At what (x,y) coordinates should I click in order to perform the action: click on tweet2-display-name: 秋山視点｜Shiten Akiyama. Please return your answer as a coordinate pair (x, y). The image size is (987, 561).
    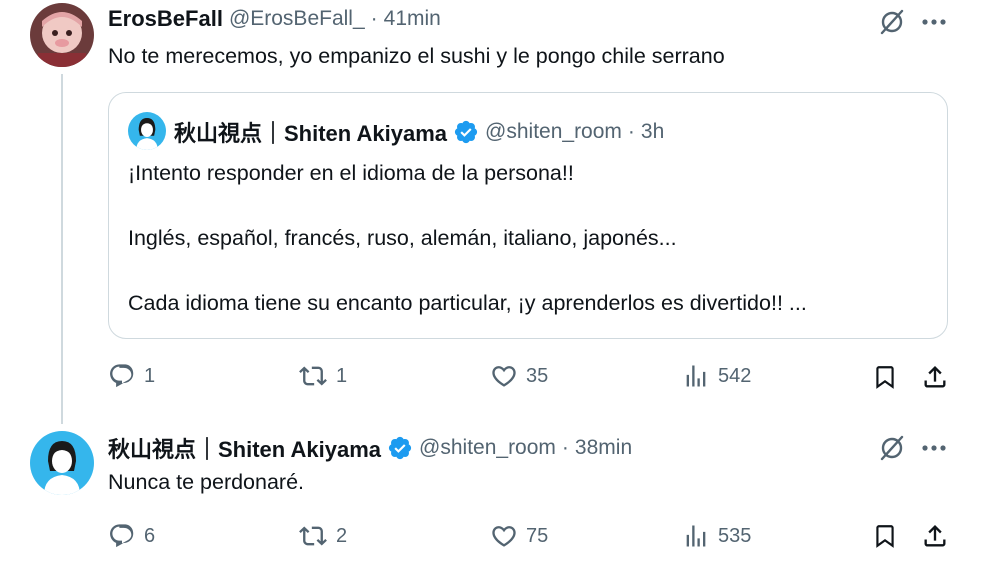
    Looking at the image, I should click on (244, 448).